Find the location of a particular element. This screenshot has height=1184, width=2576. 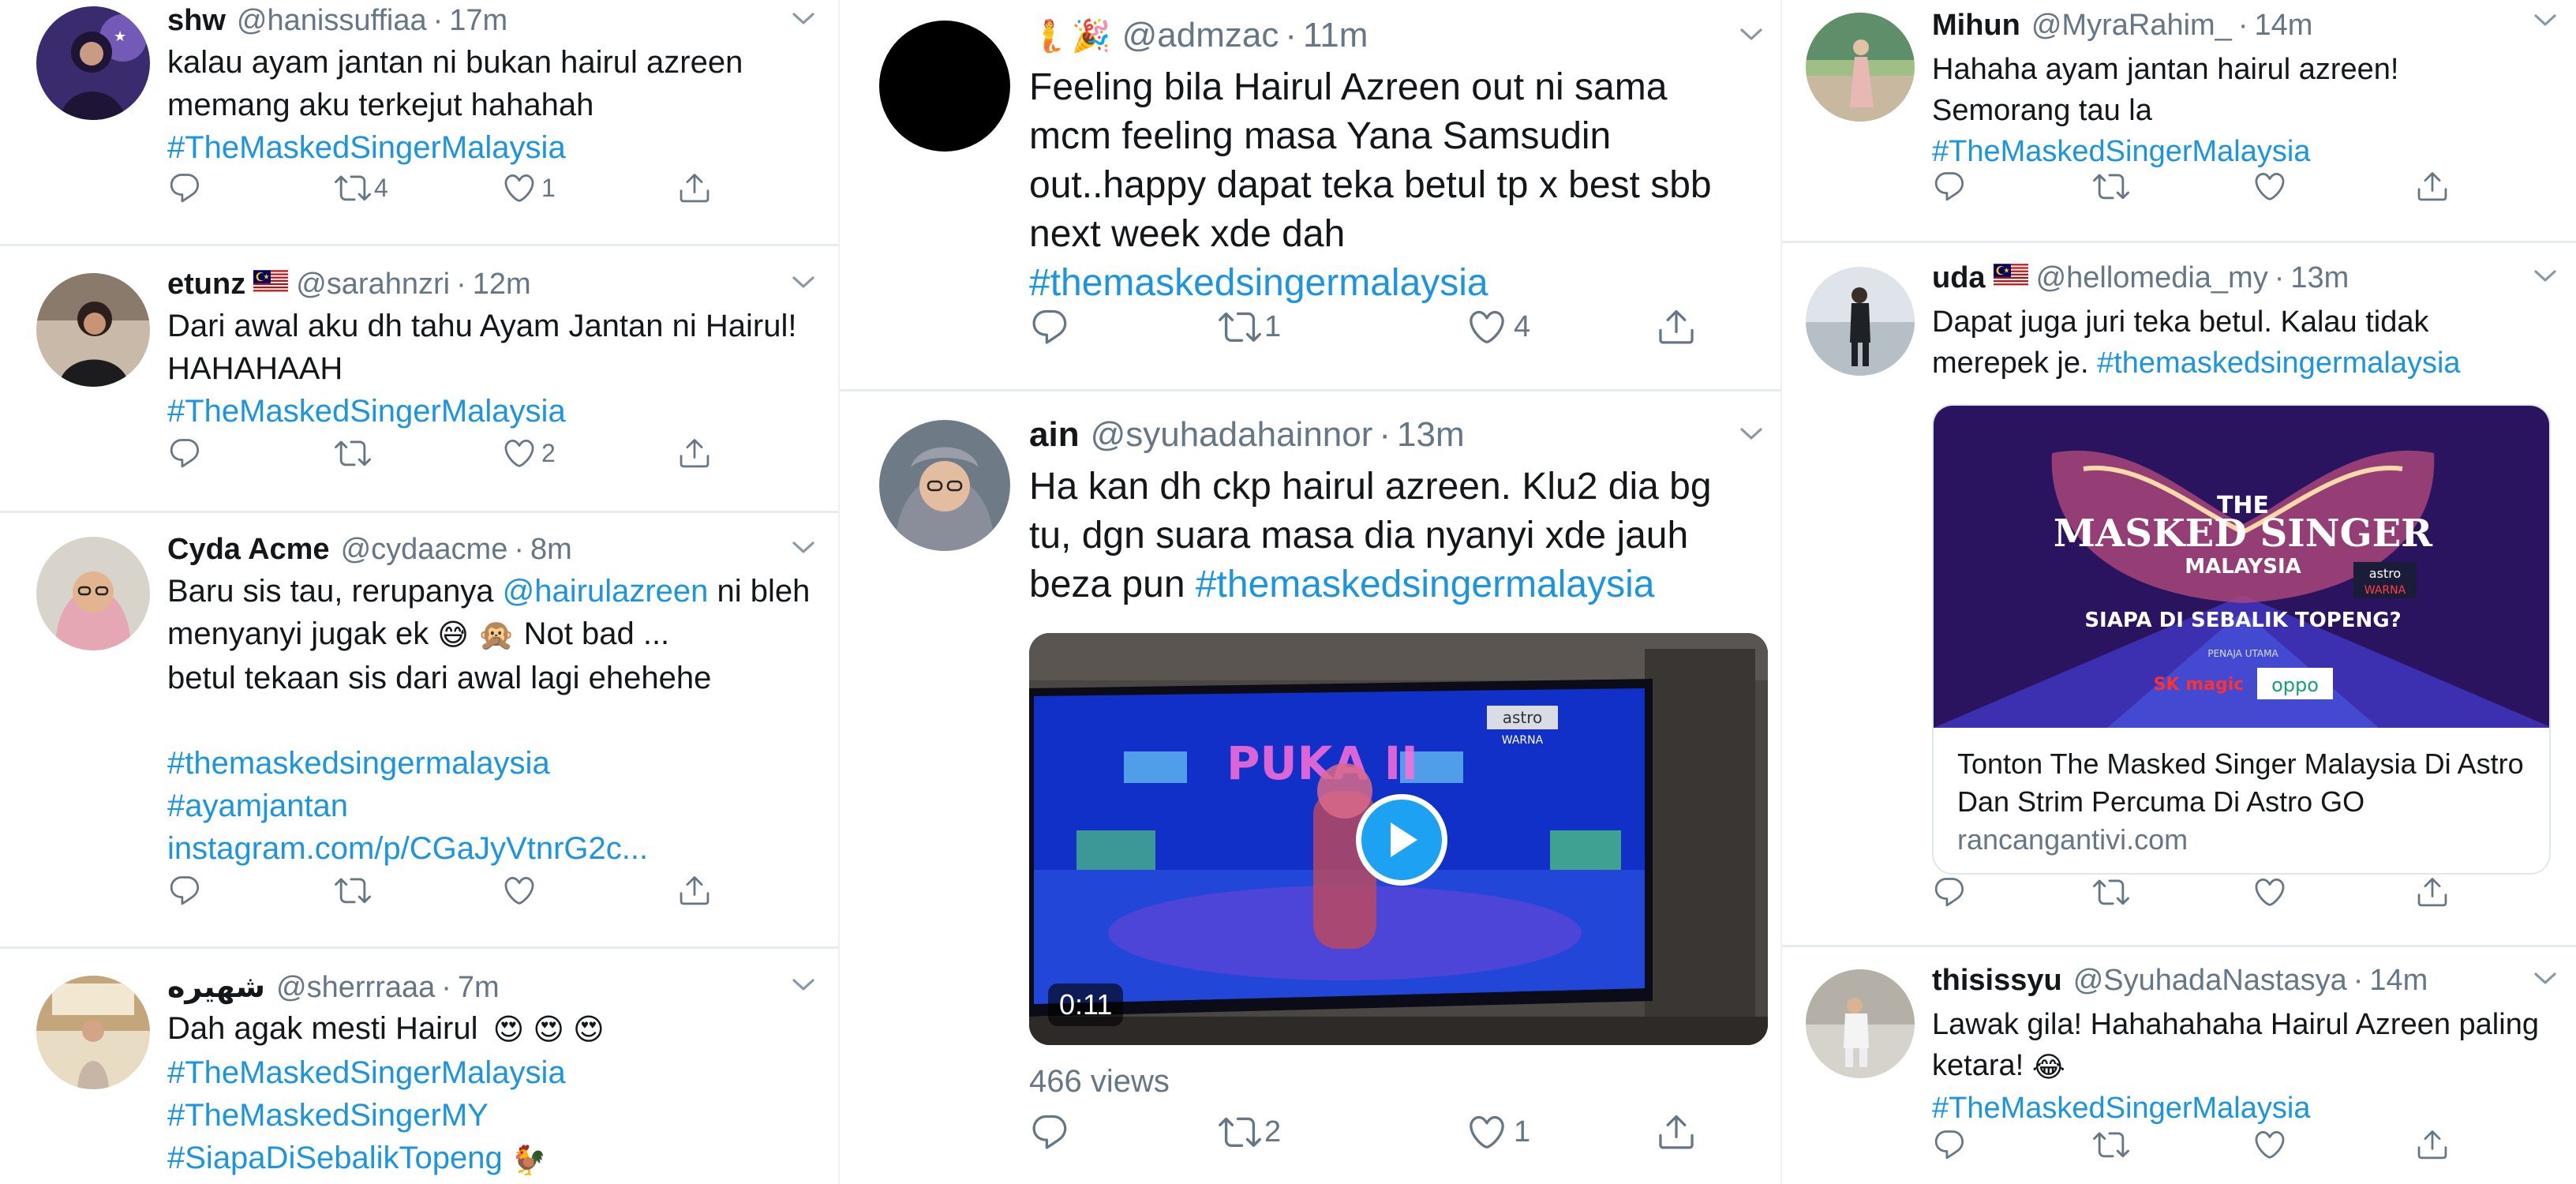

timestamp: 11m is located at coordinates (1335, 35).